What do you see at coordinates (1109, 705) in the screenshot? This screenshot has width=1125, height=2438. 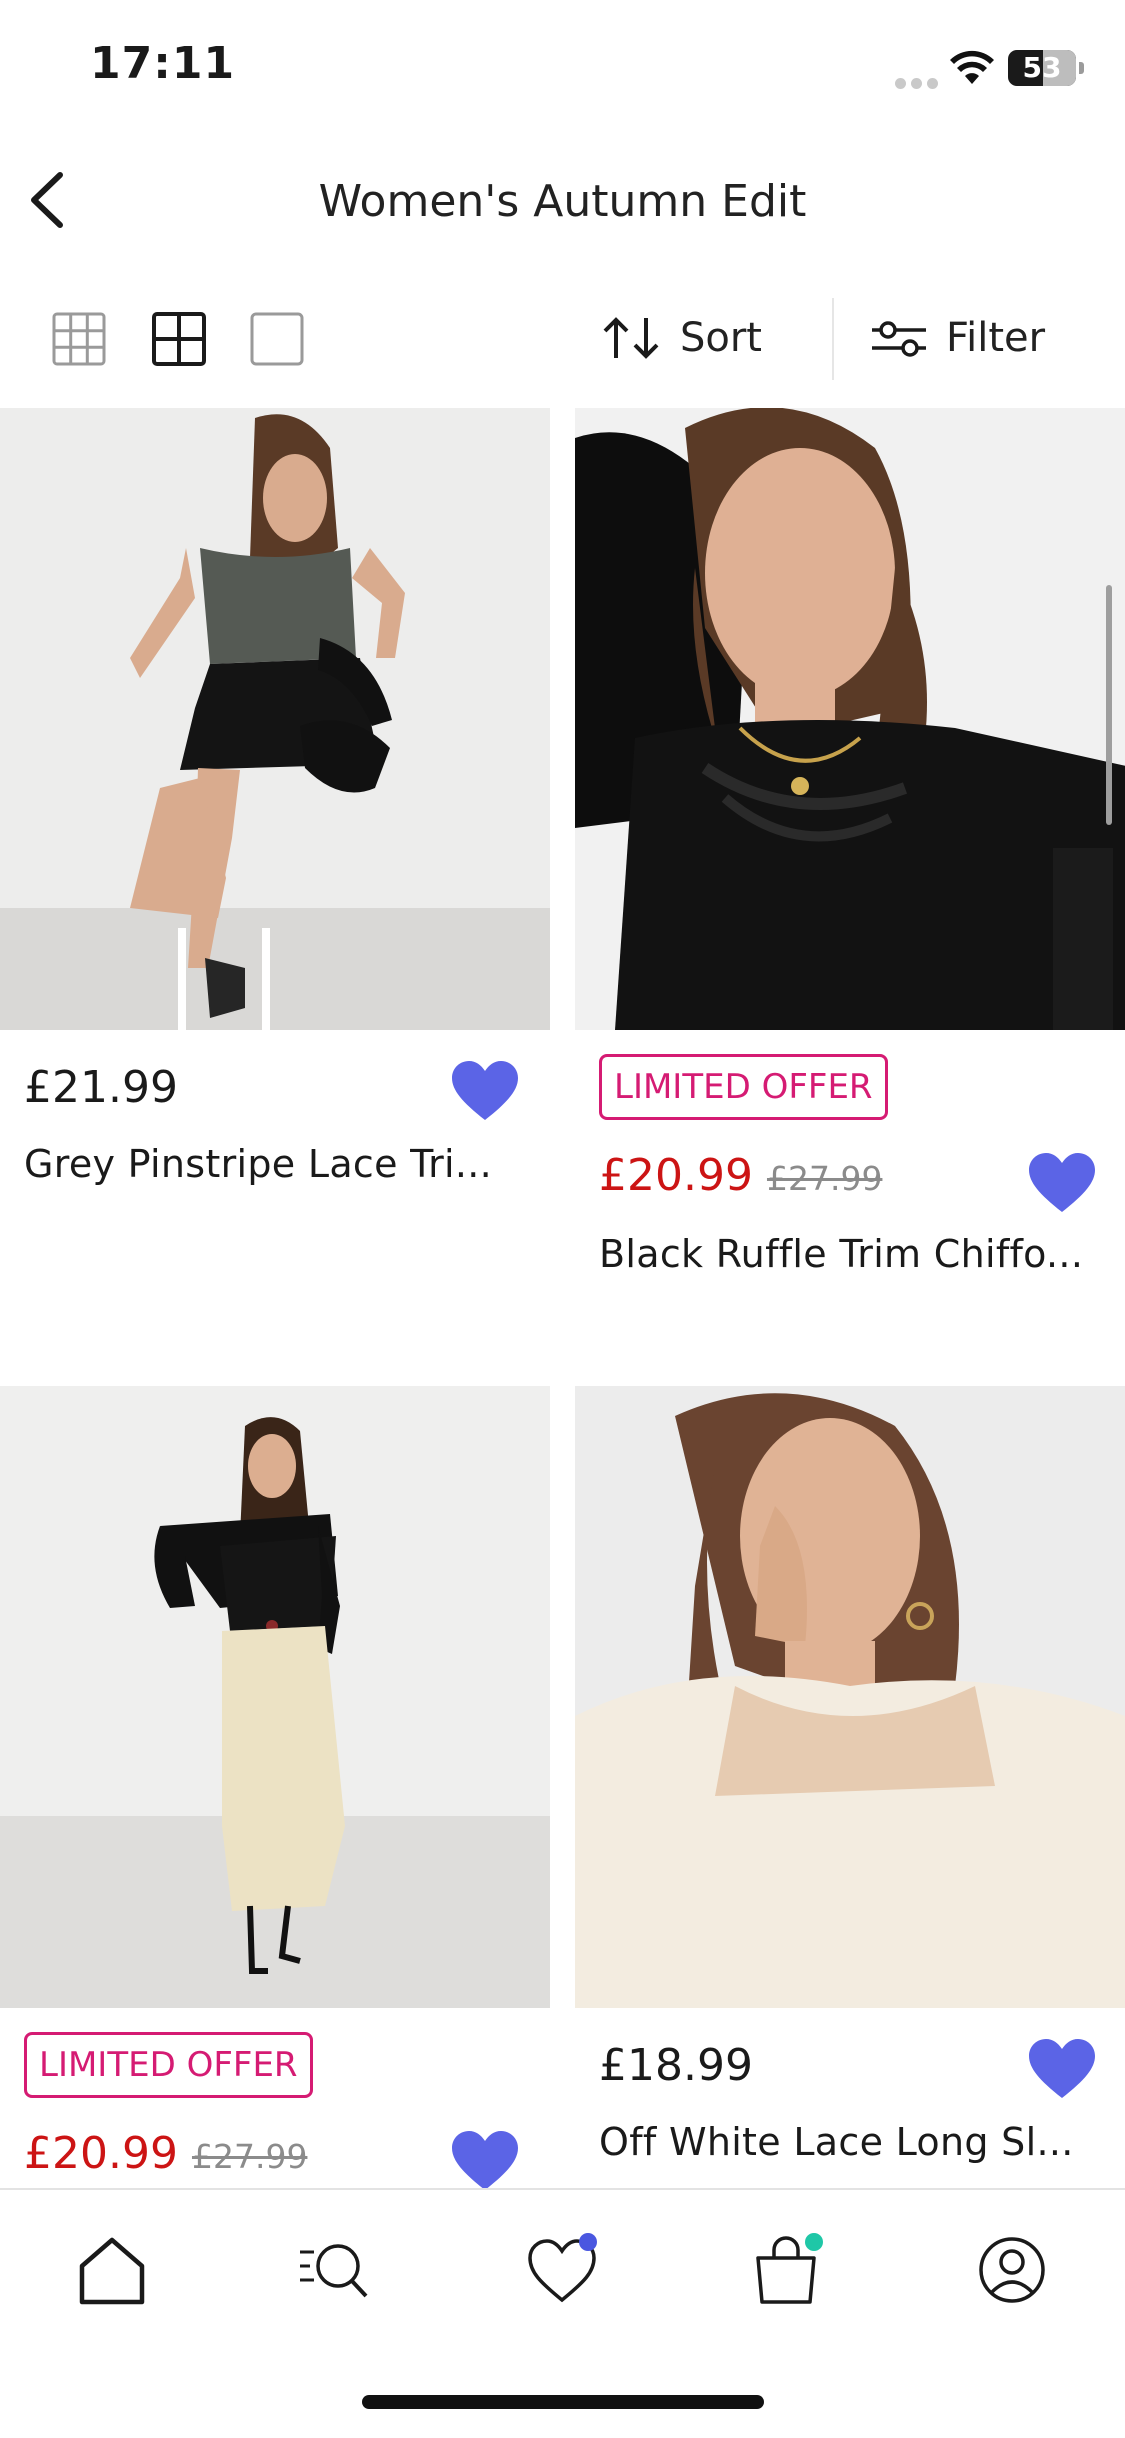 I see `scrollbar` at bounding box center [1109, 705].